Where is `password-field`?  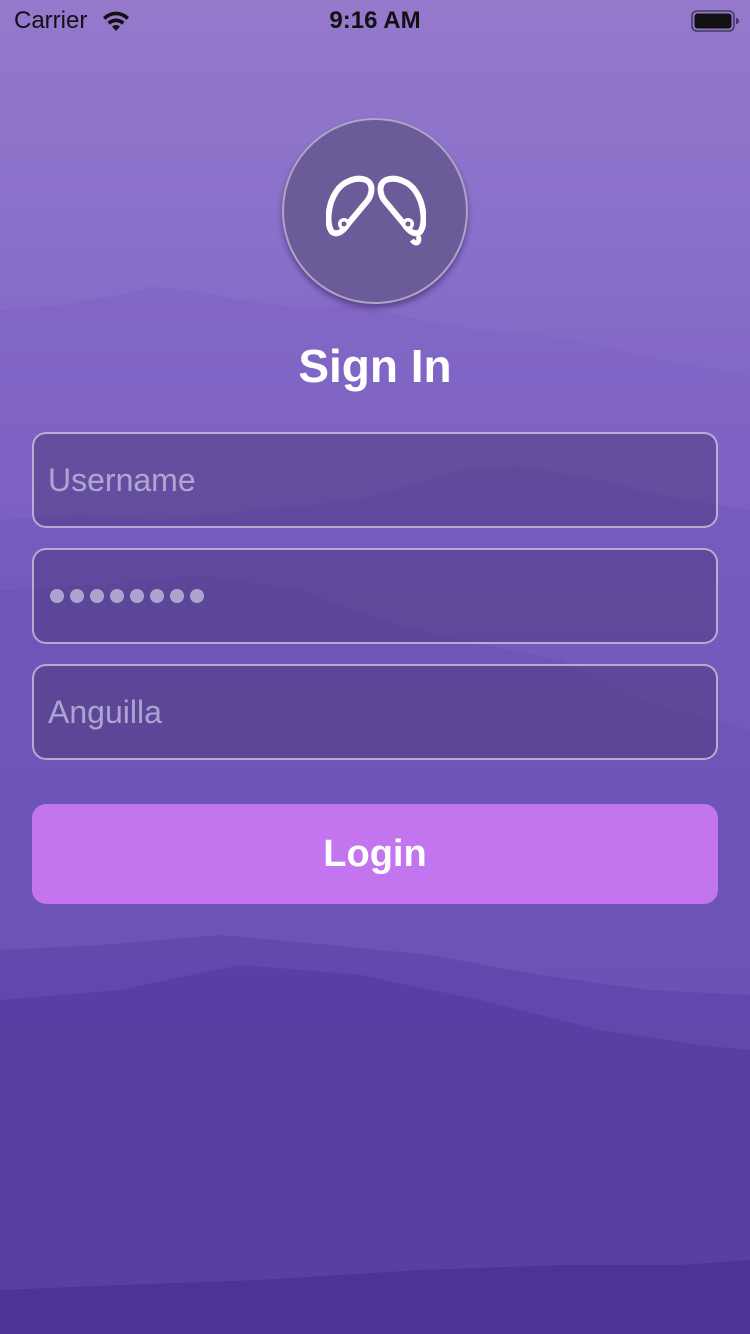
password-field is located at coordinates (375, 596).